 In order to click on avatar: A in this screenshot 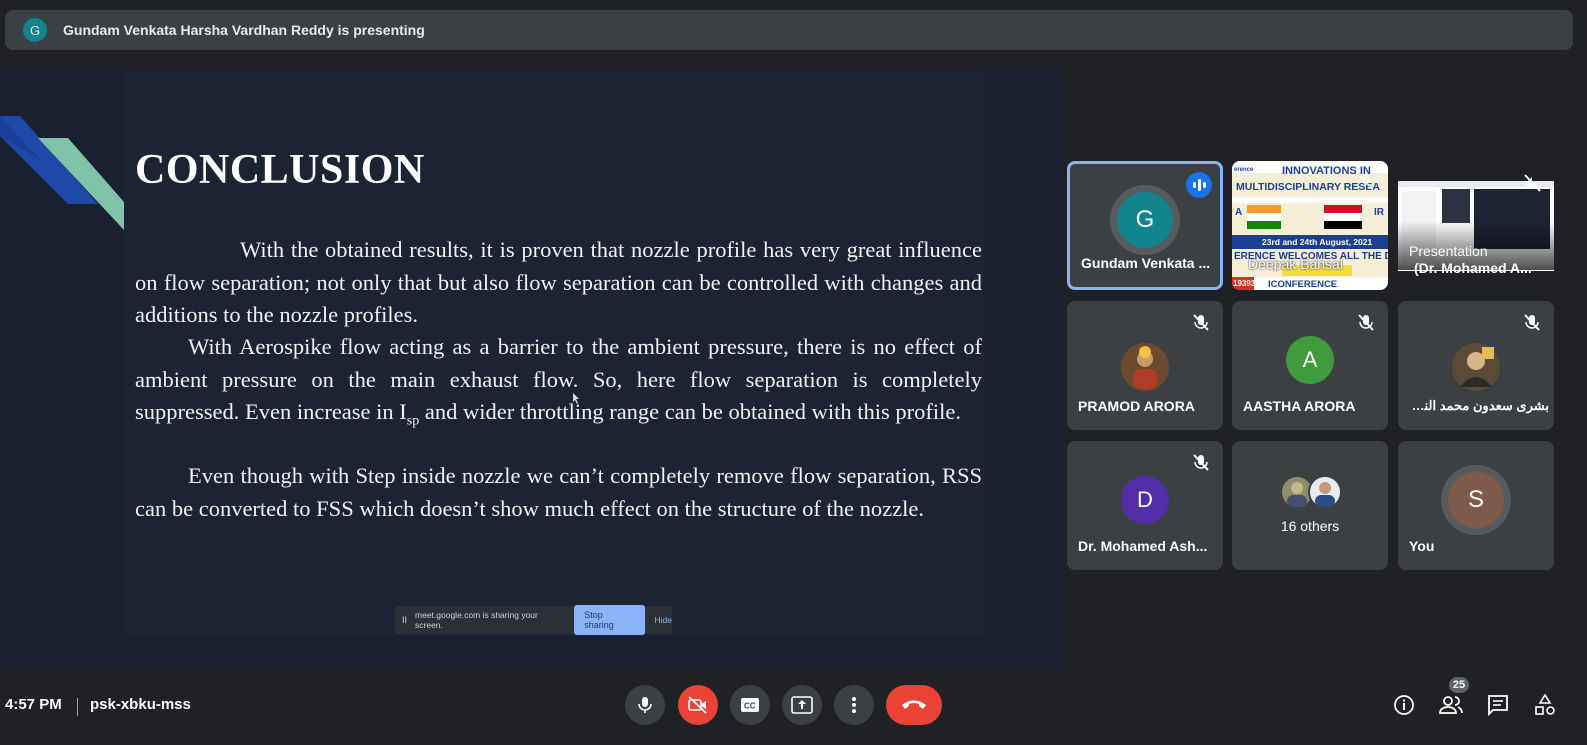, I will do `click(1310, 359)`.